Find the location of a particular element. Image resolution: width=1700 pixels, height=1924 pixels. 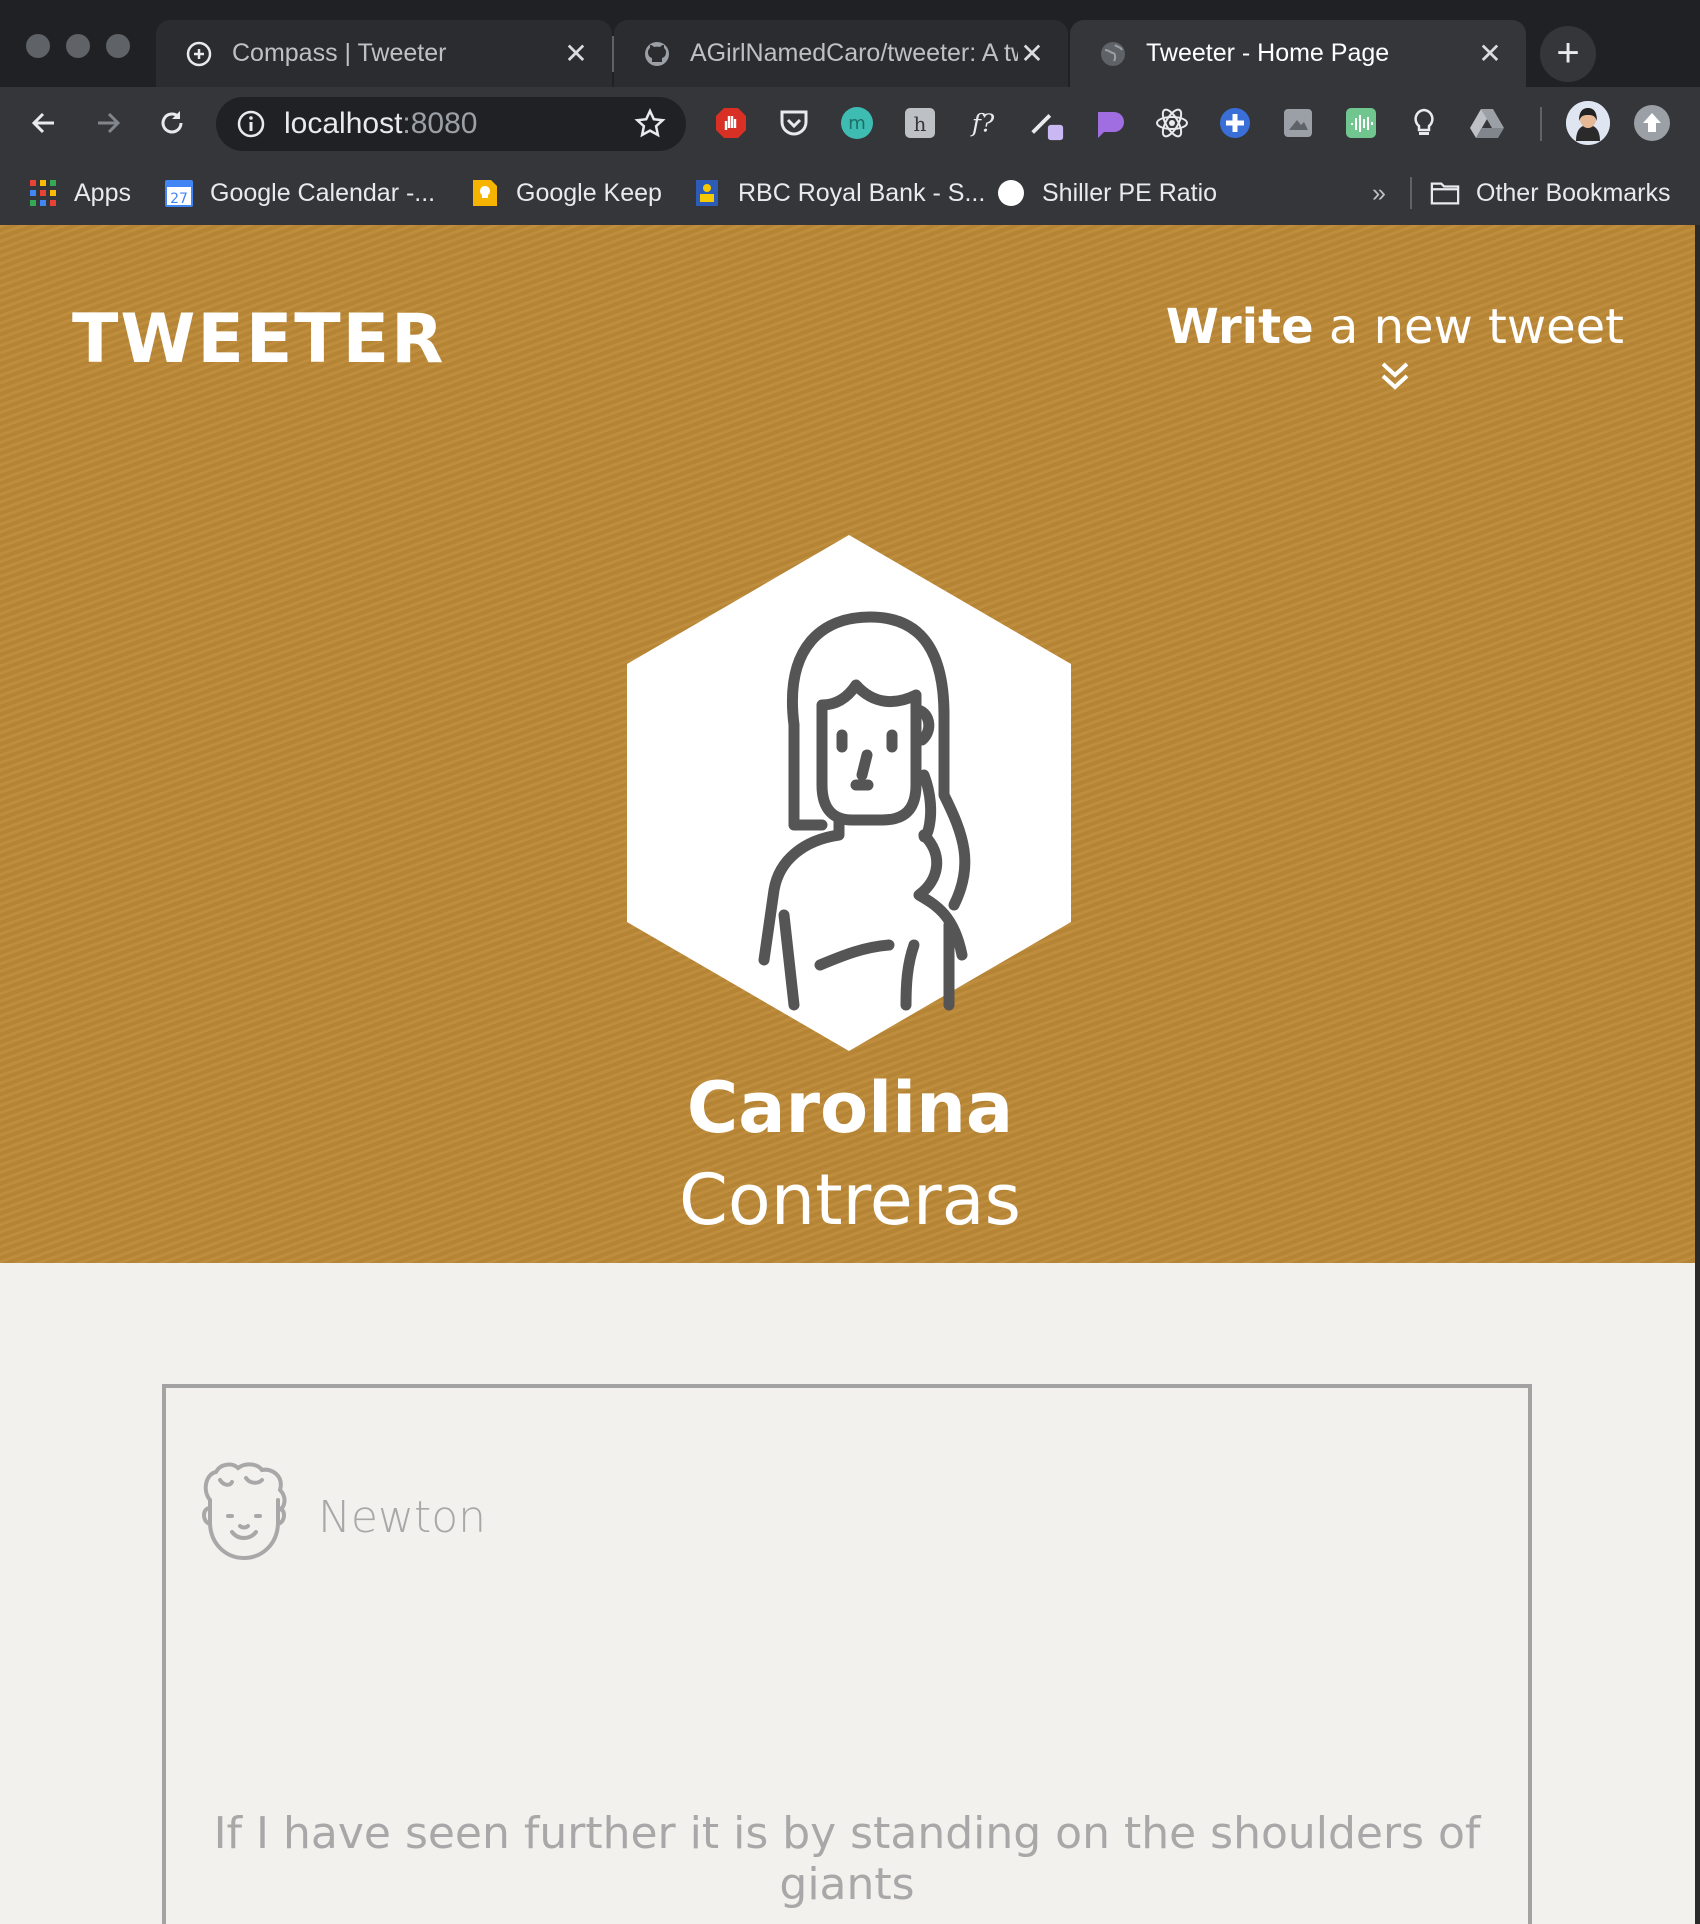

bookmark-label: Apps is located at coordinates (102, 192).